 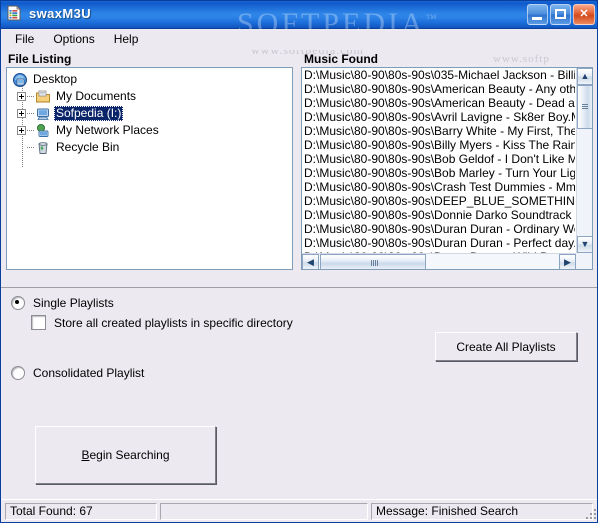 What do you see at coordinates (75, 39) in the screenshot?
I see `menu-item-options: Options` at bounding box center [75, 39].